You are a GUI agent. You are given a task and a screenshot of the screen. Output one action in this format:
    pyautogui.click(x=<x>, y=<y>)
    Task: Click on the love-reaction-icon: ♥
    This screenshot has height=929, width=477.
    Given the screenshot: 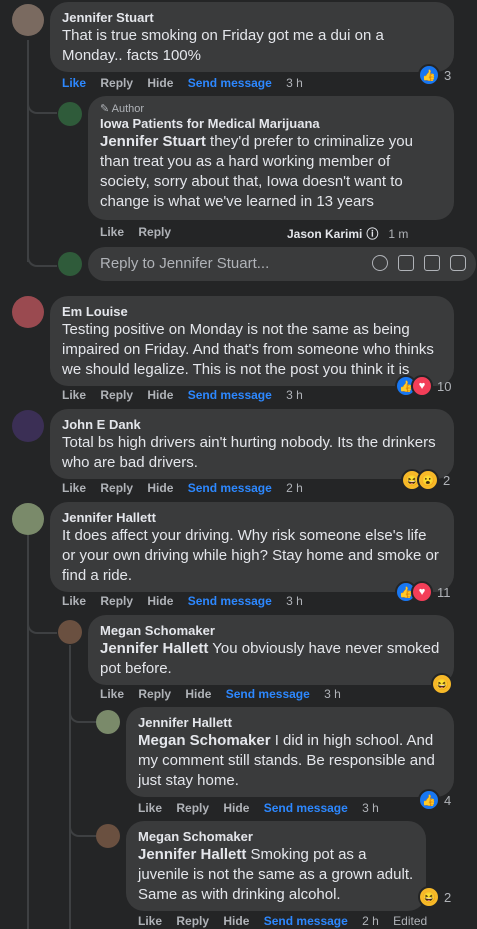 What is the action you would take?
    pyautogui.click(x=422, y=592)
    